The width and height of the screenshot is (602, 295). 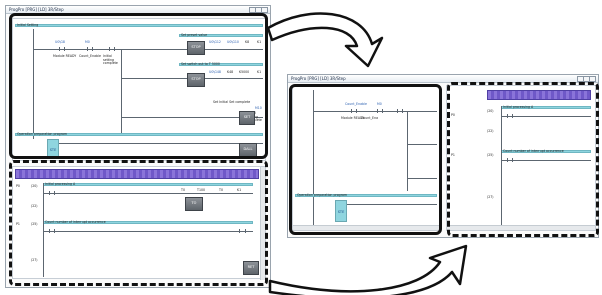 What do you see at coordinates (368, 269) in the screenshot?
I see `bottom-arrow` at bounding box center [368, 269].